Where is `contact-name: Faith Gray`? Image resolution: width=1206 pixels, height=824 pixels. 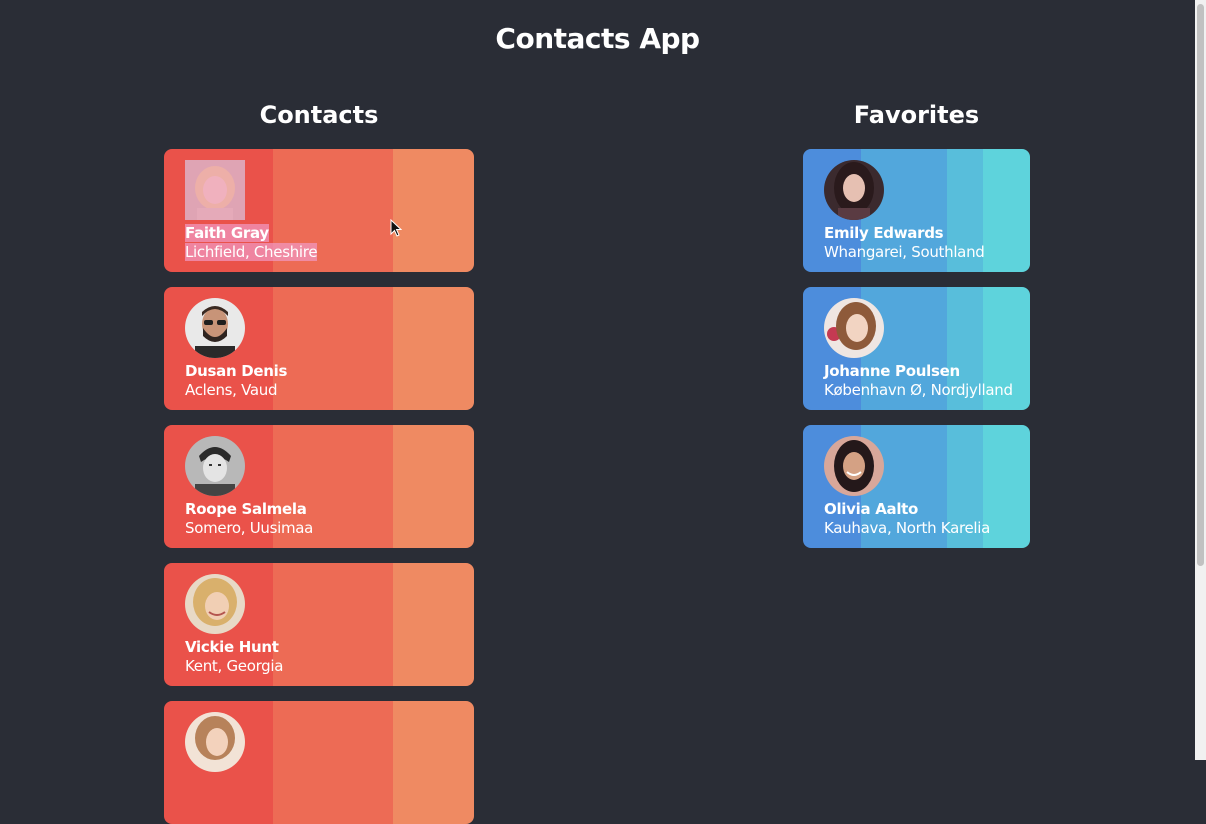 contact-name: Faith Gray is located at coordinates (227, 233).